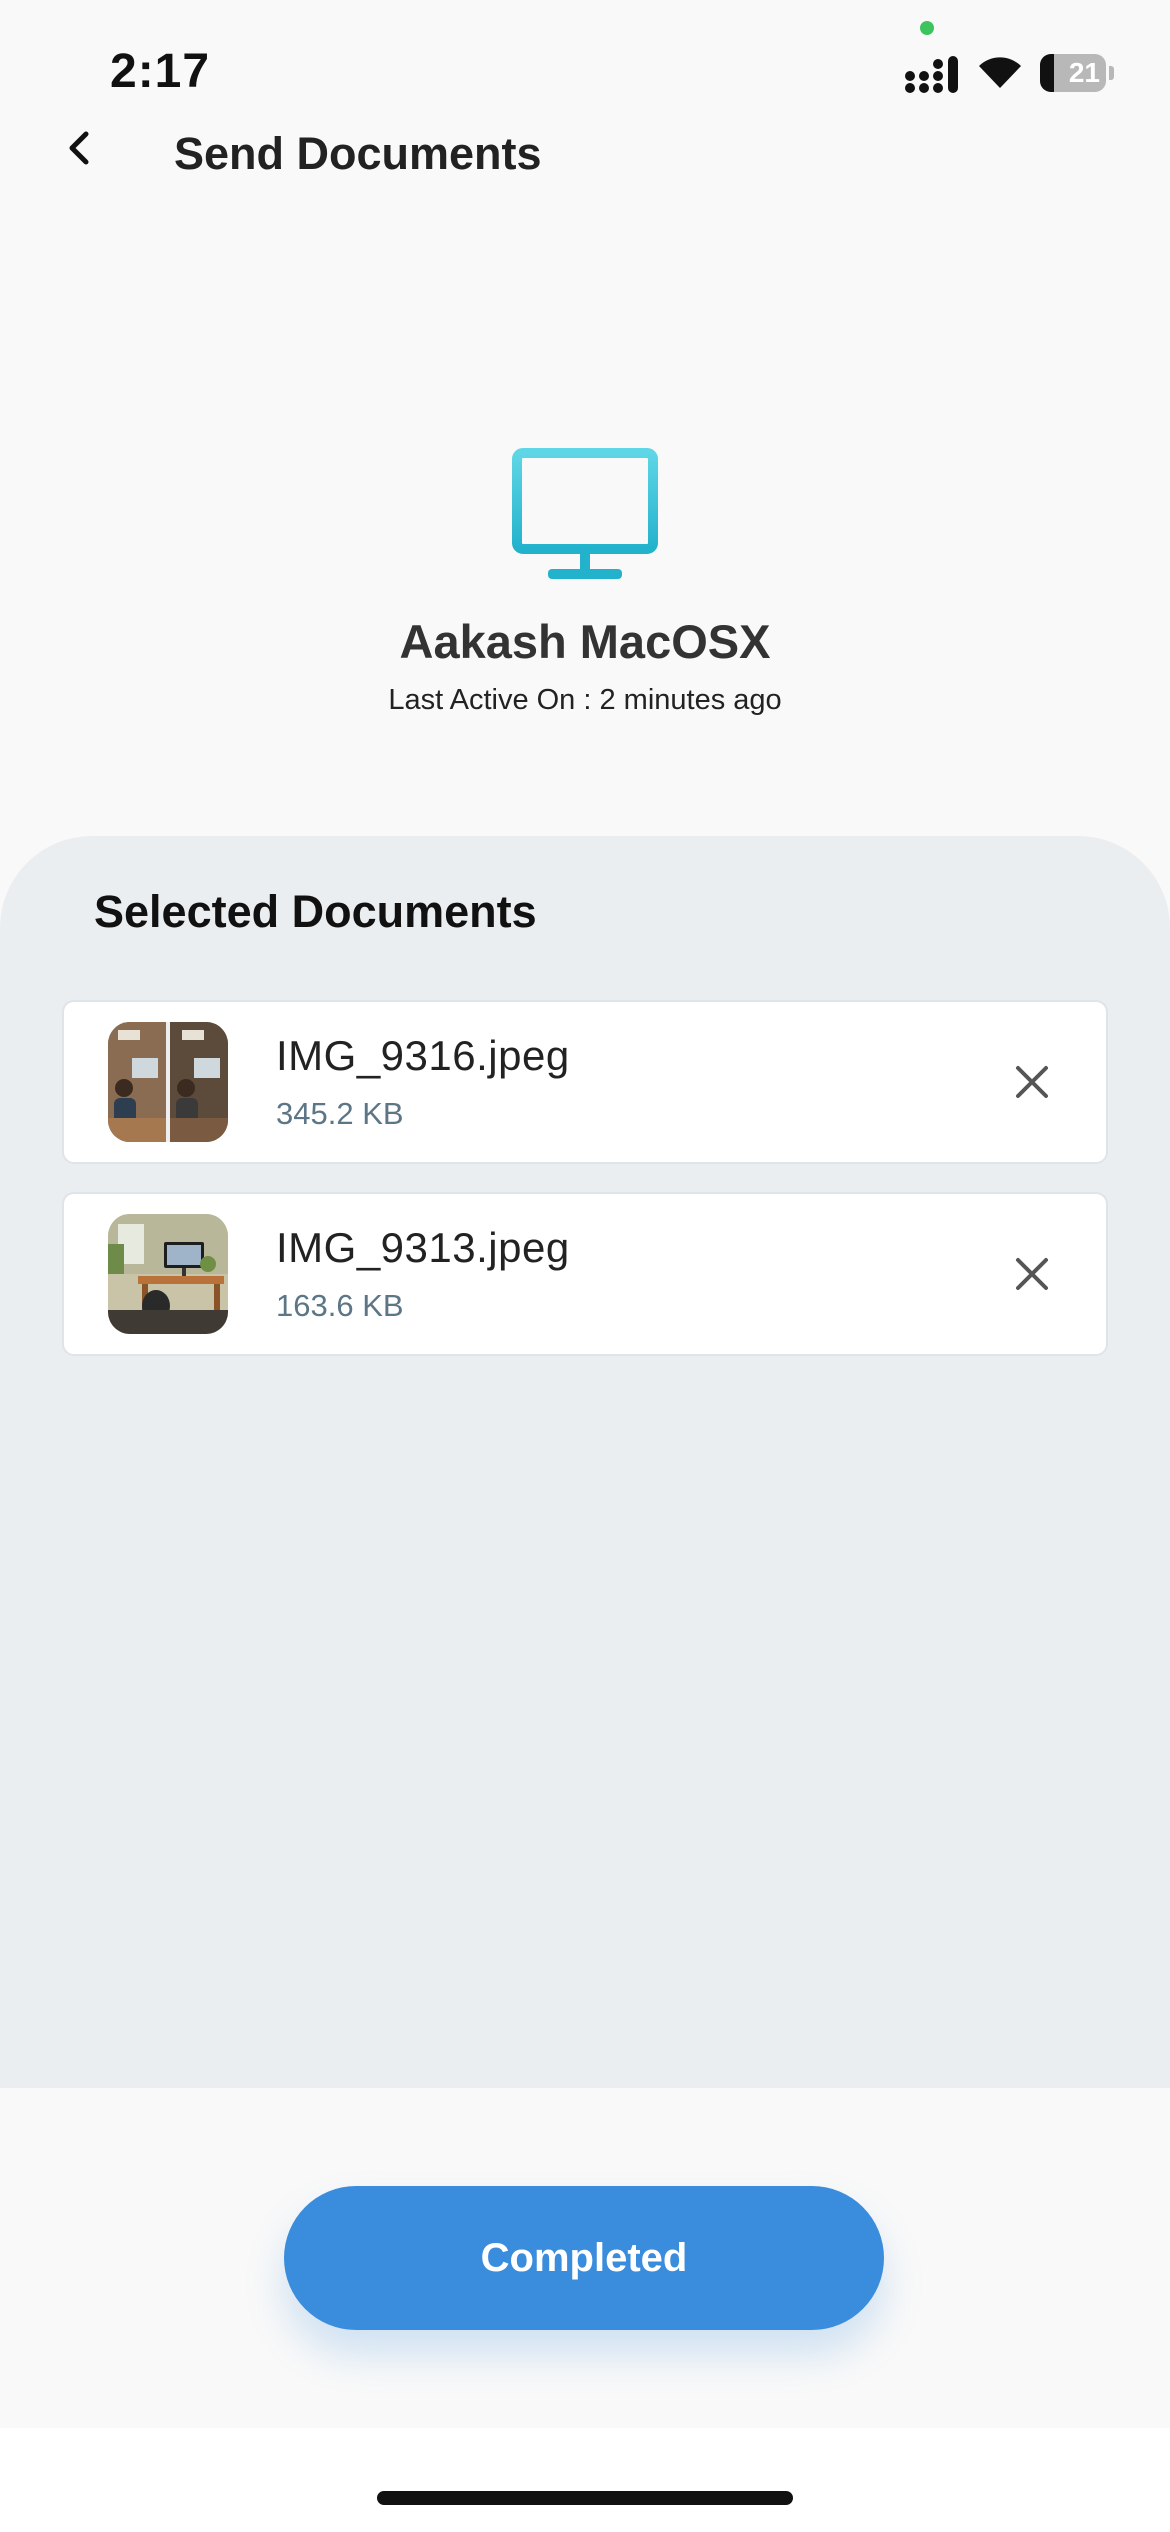  I want to click on chevron-left-icon, so click(79, 148).